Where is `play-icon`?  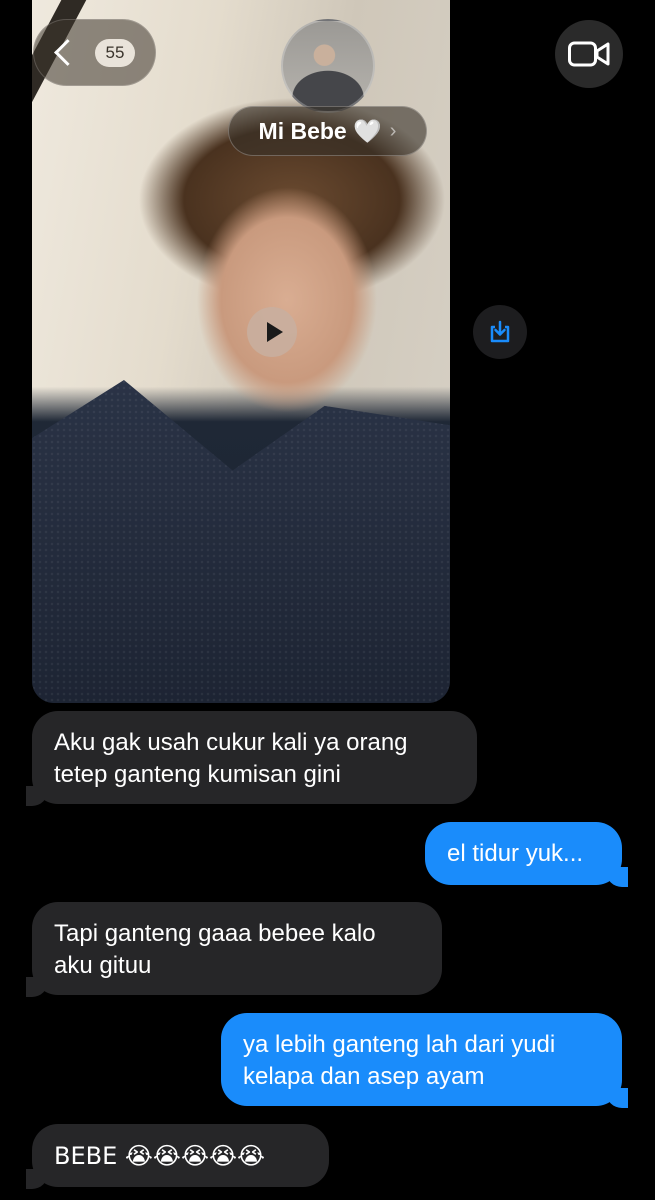 play-icon is located at coordinates (272, 332).